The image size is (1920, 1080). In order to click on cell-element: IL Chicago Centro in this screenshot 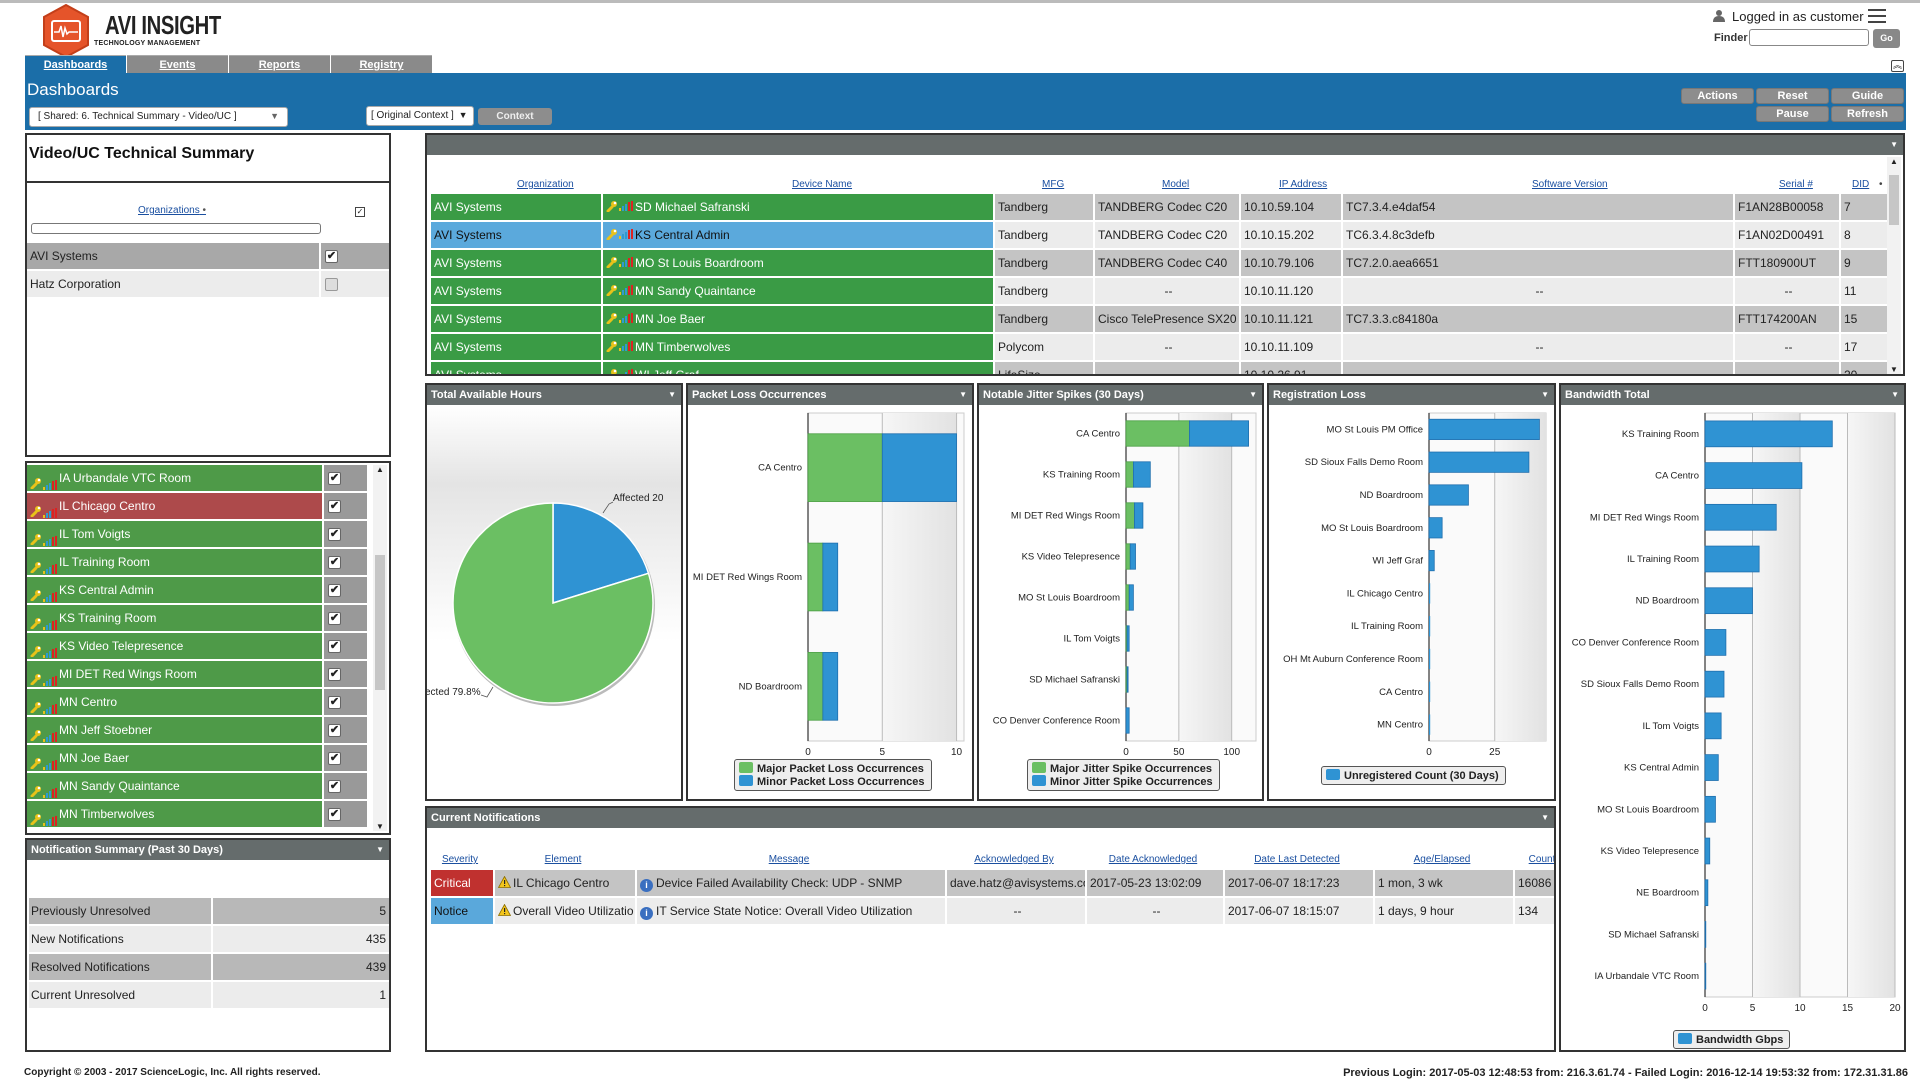, I will do `click(565, 883)`.